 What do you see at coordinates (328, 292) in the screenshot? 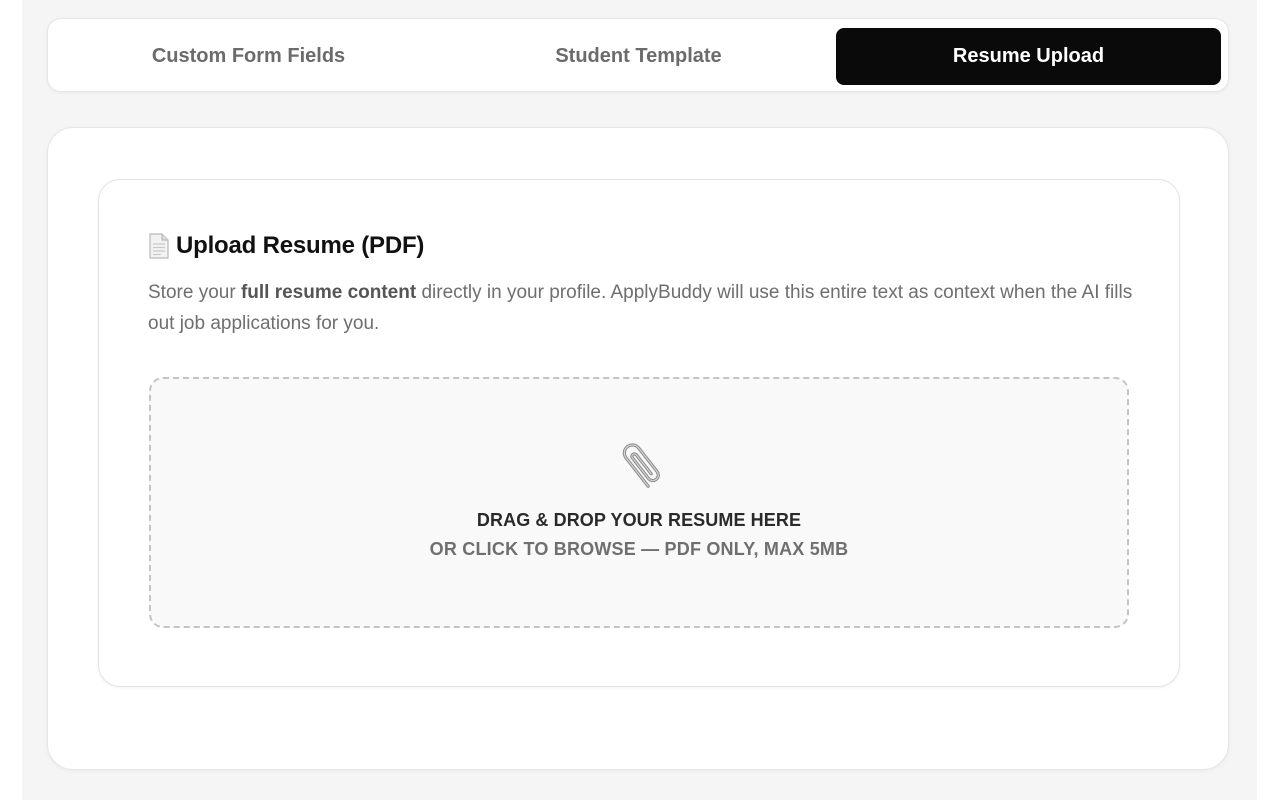
I see `description-emphasis: full resume content` at bounding box center [328, 292].